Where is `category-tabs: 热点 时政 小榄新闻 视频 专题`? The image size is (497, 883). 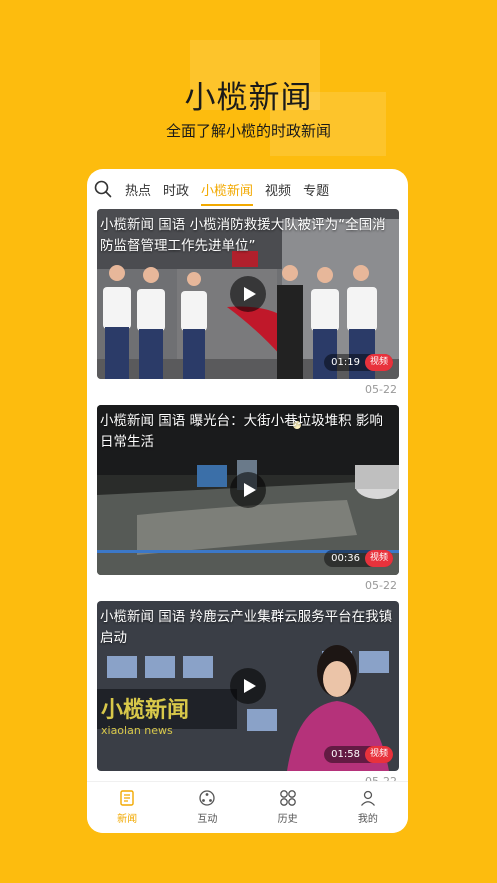
category-tabs: 热点 时政 小榄新闻 视频 专题 is located at coordinates (247, 189).